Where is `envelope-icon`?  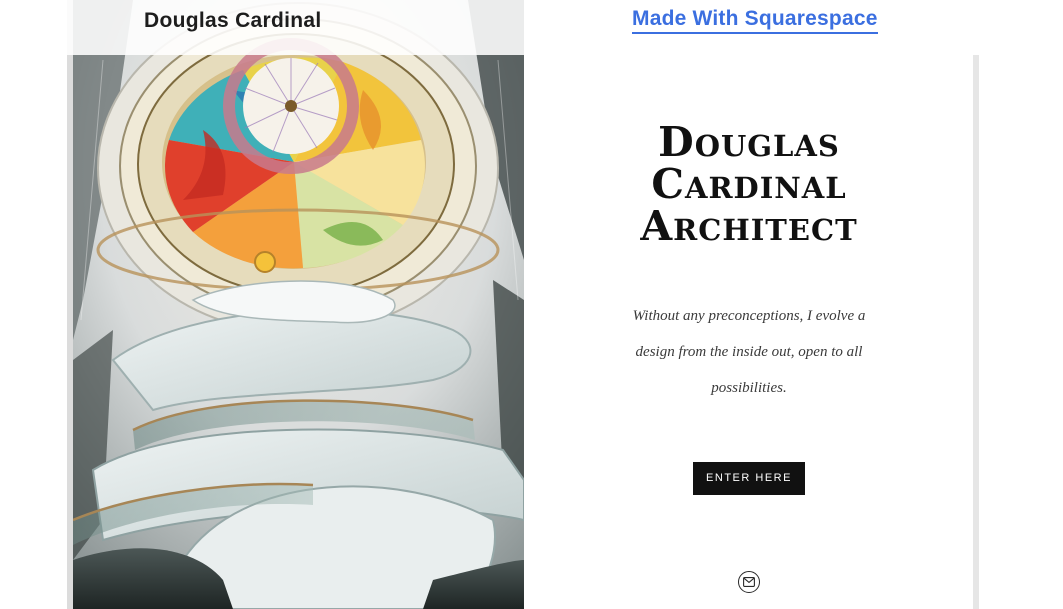 envelope-icon is located at coordinates (749, 582).